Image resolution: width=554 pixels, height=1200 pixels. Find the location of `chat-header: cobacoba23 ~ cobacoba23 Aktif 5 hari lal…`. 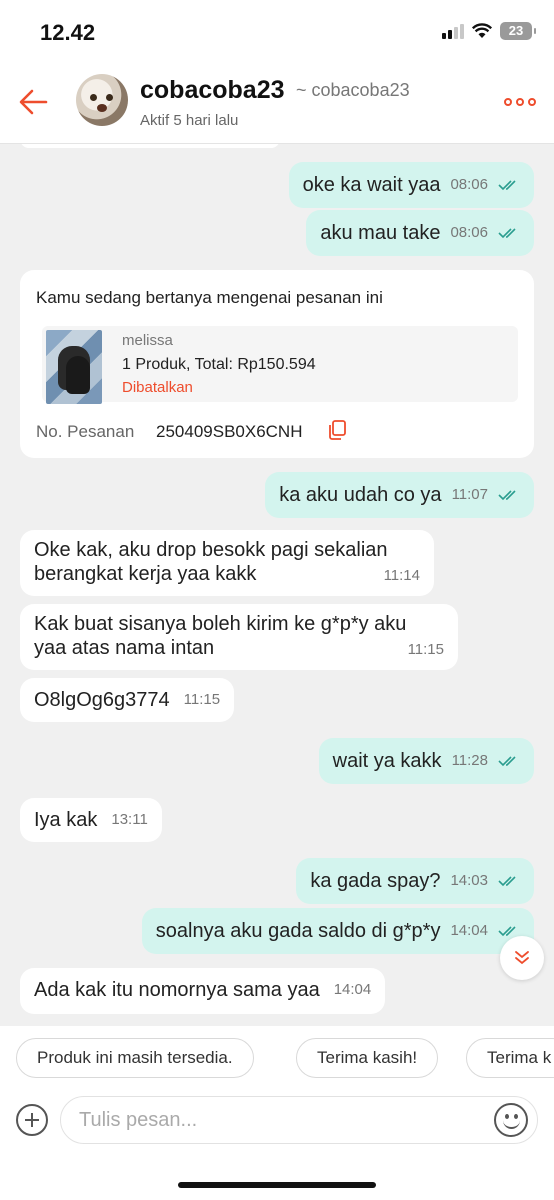

chat-header: cobacoba23 ~ cobacoba23 Aktif 5 hari lal… is located at coordinates (277, 103).